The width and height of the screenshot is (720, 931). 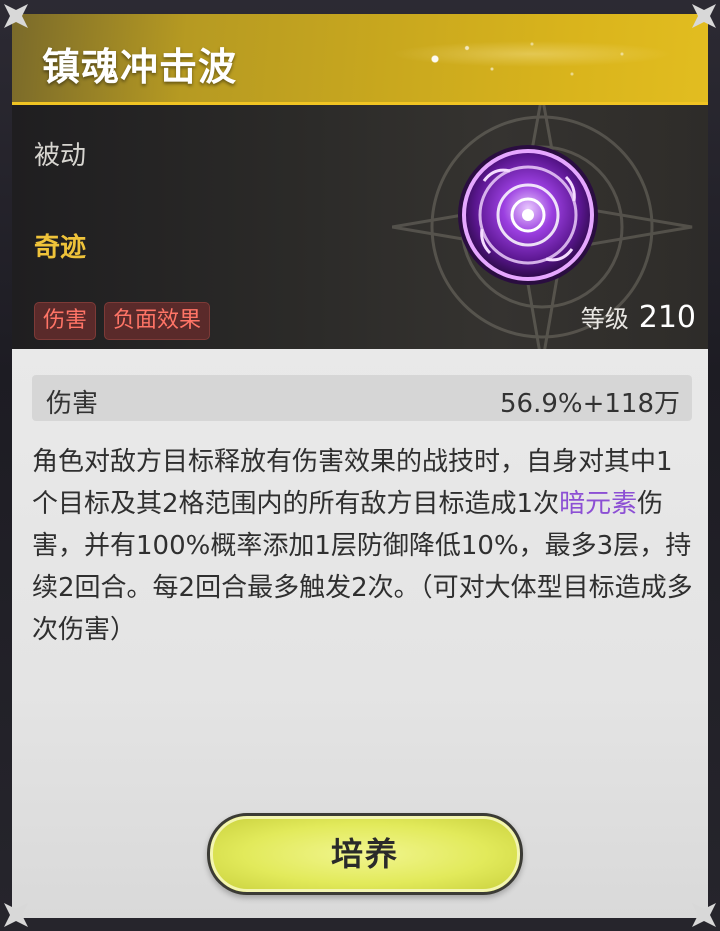 I want to click on cultivate-button: 培养, so click(x=365, y=854).